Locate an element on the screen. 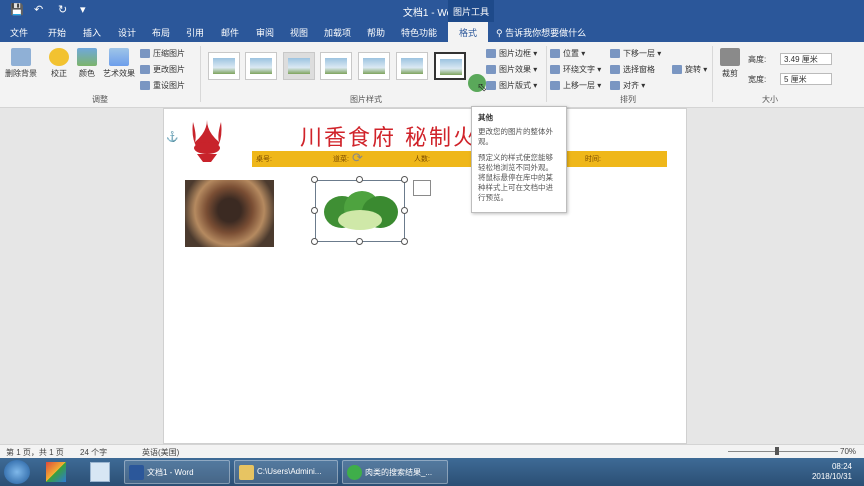 Image resolution: width=864 pixels, height=486 pixels. tab-format: 格式 is located at coordinates (468, 32).